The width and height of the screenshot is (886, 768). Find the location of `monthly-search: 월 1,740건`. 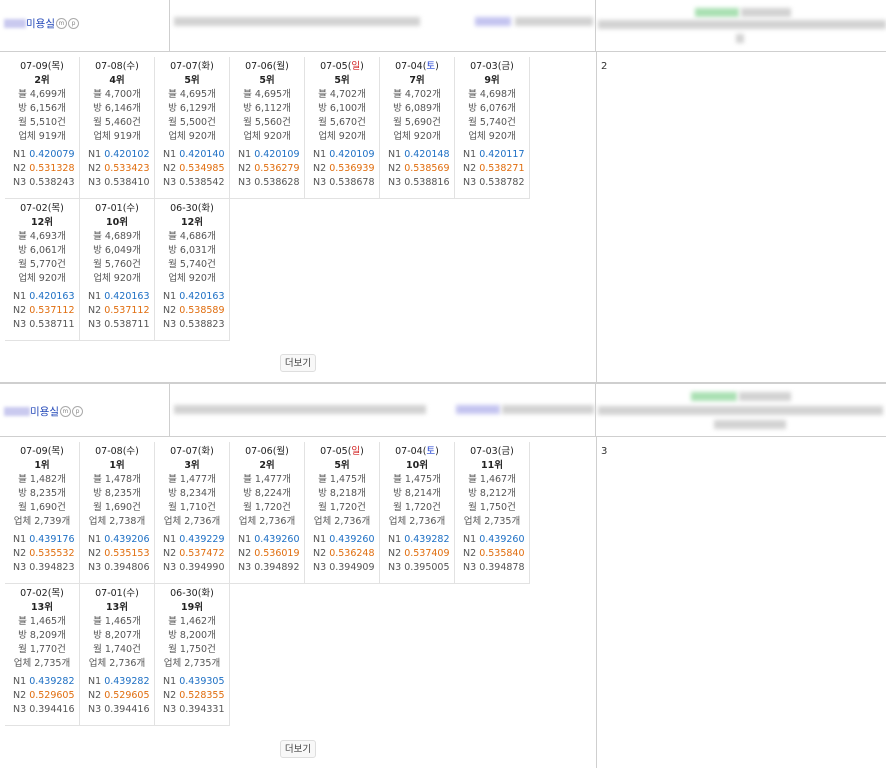

monthly-search: 월 1,740건 is located at coordinates (117, 649).